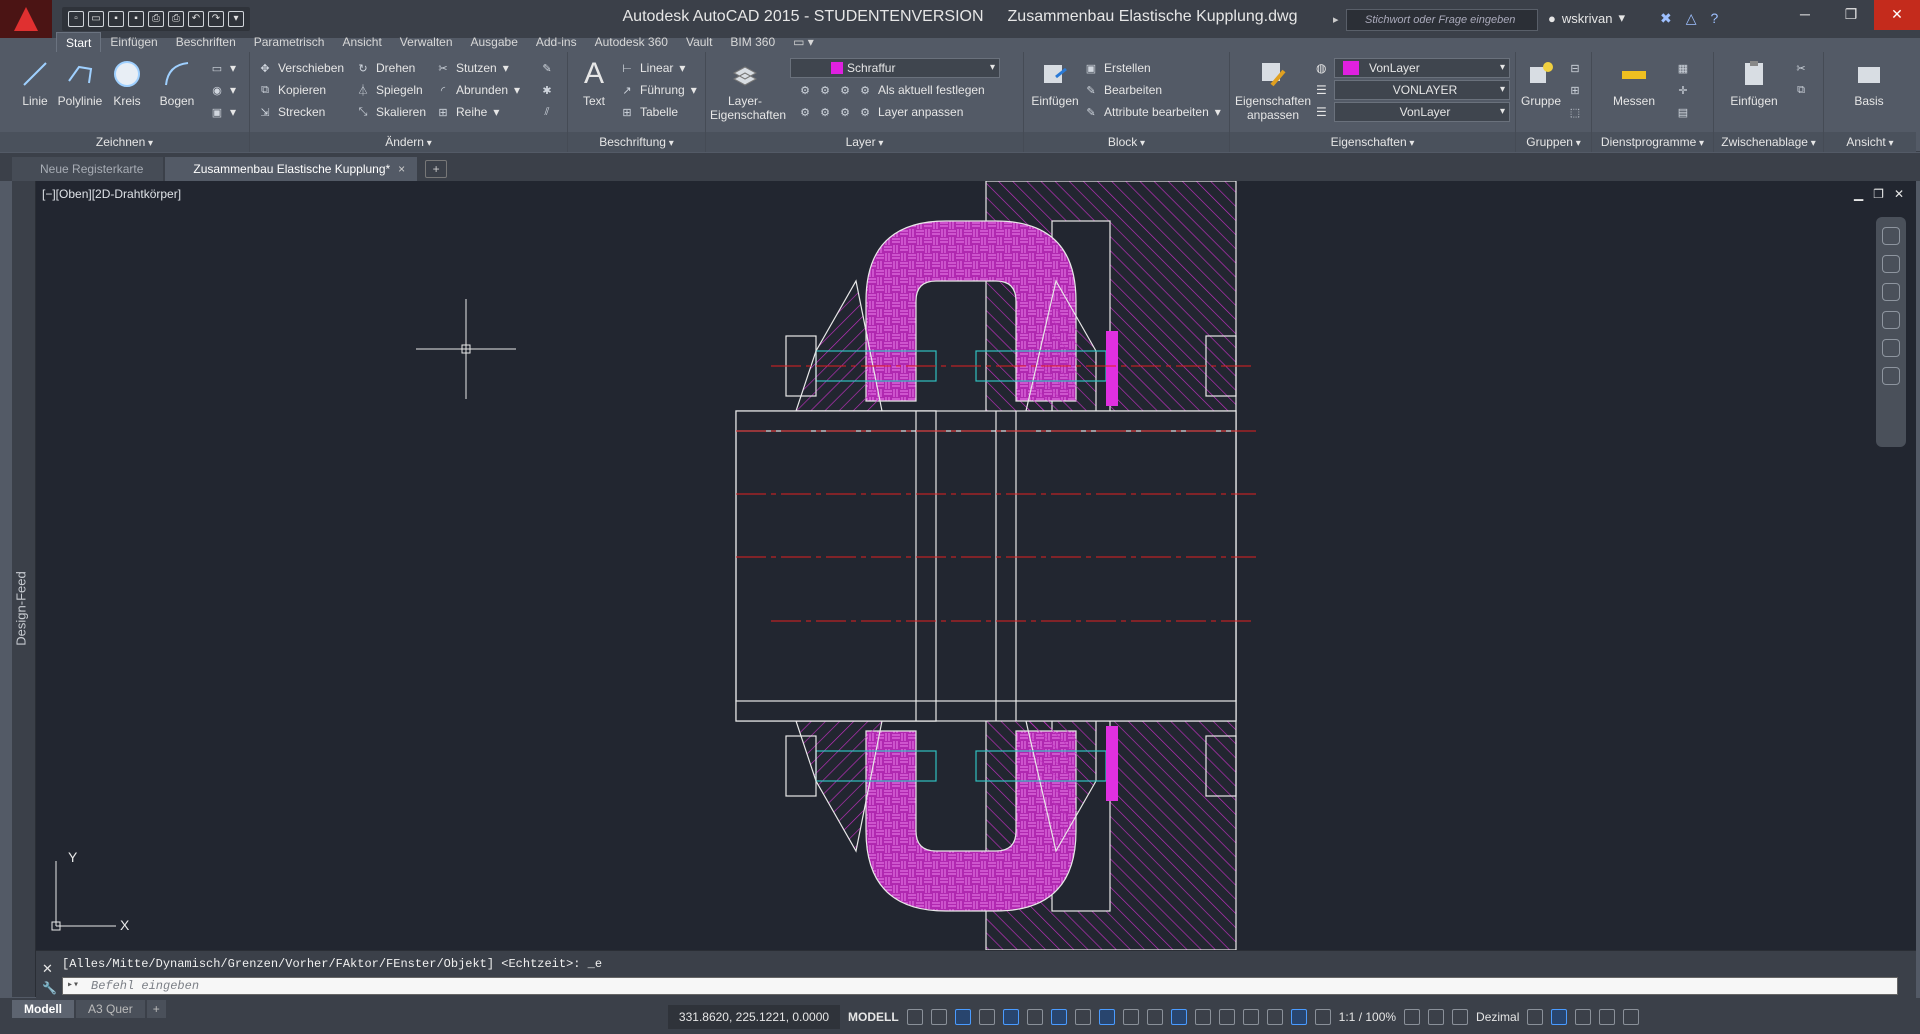 Image resolution: width=1920 pixels, height=1034 pixels. What do you see at coordinates (156, 1009) in the screenshot?
I see `new-layout-icon: +` at bounding box center [156, 1009].